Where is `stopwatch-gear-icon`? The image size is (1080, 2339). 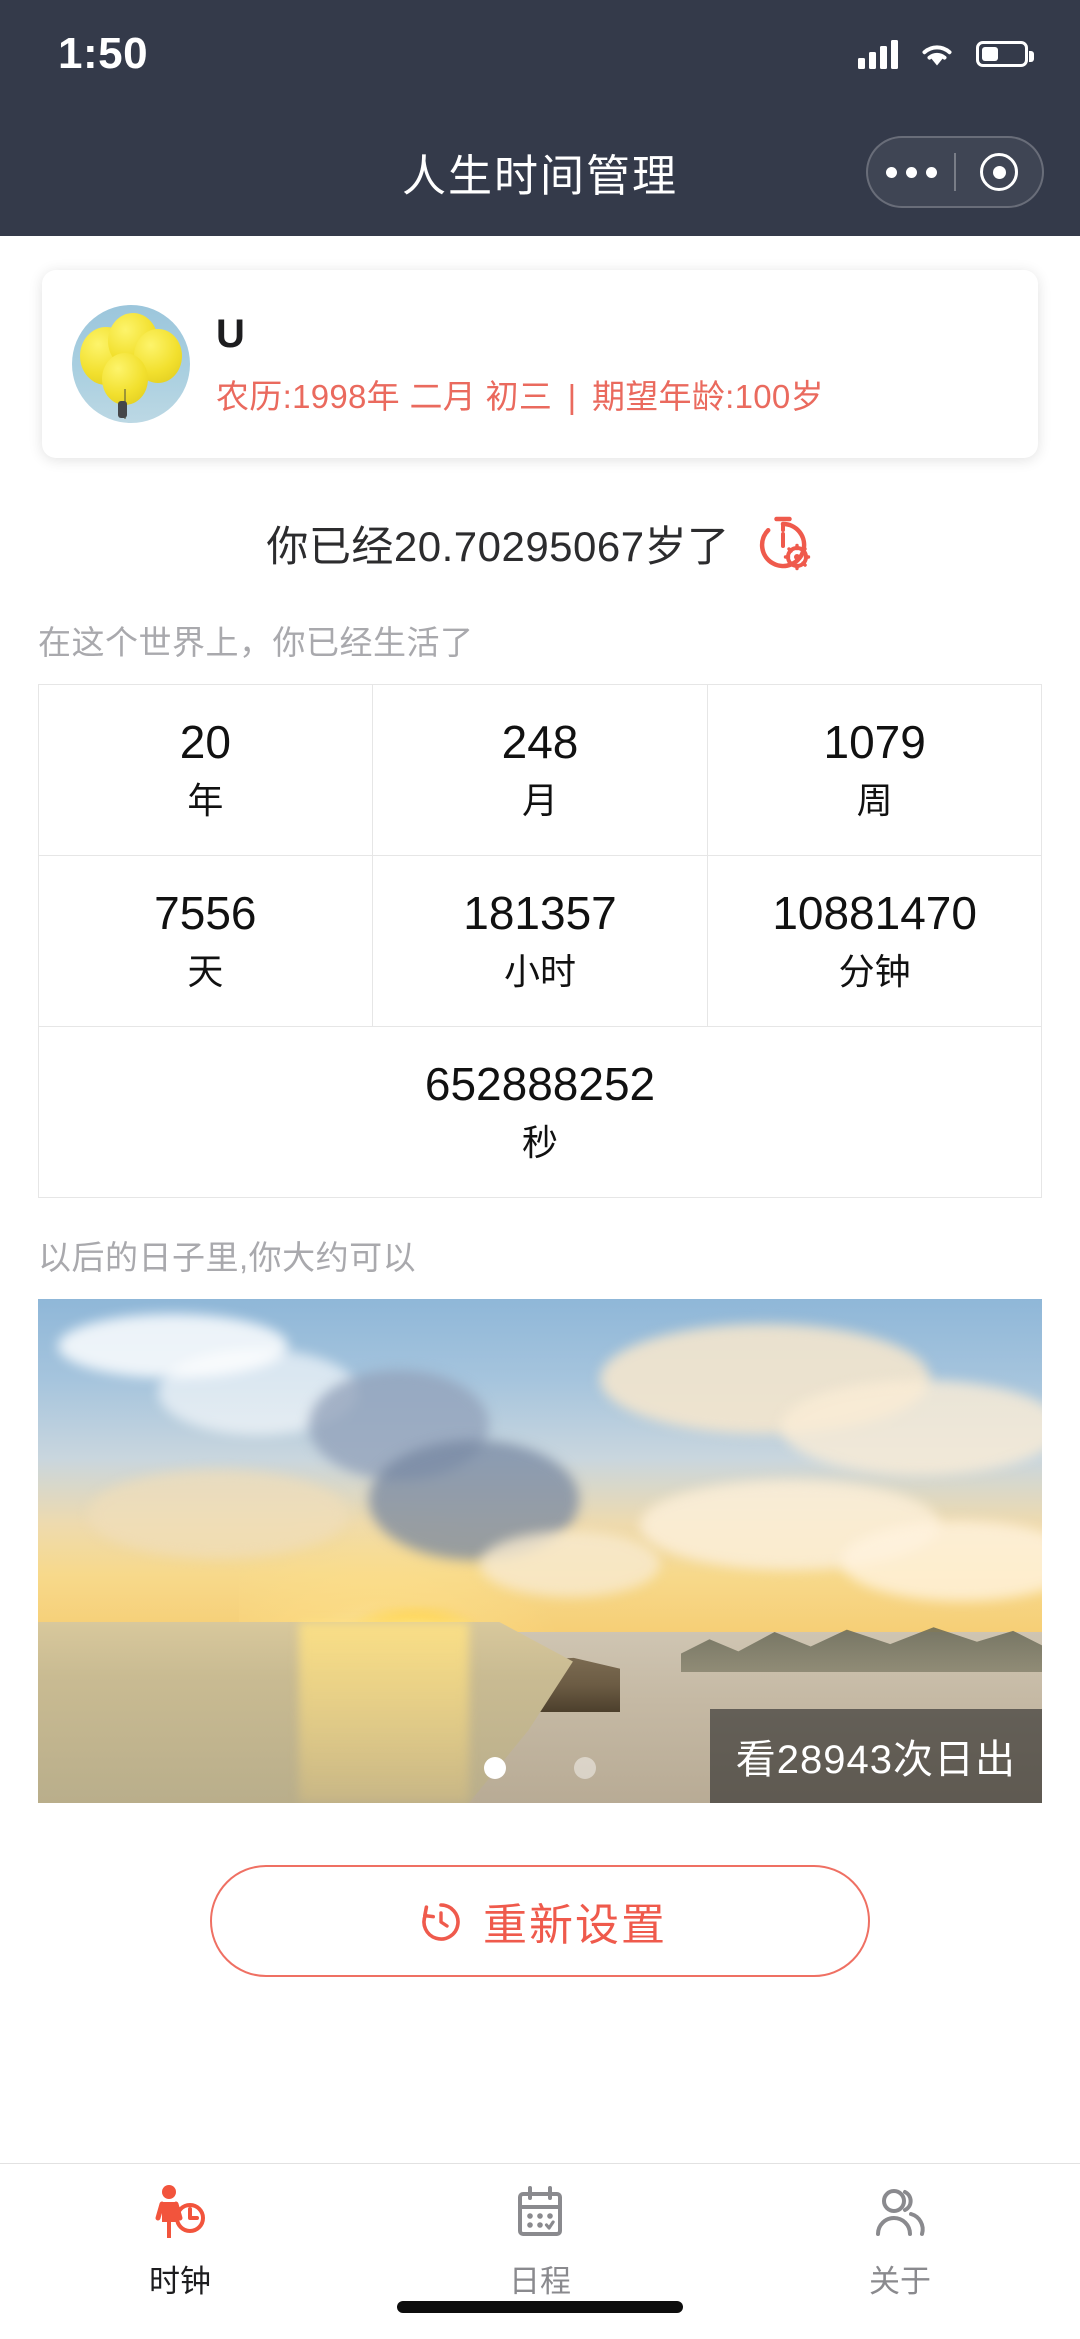
stopwatch-gear-icon is located at coordinates (783, 543).